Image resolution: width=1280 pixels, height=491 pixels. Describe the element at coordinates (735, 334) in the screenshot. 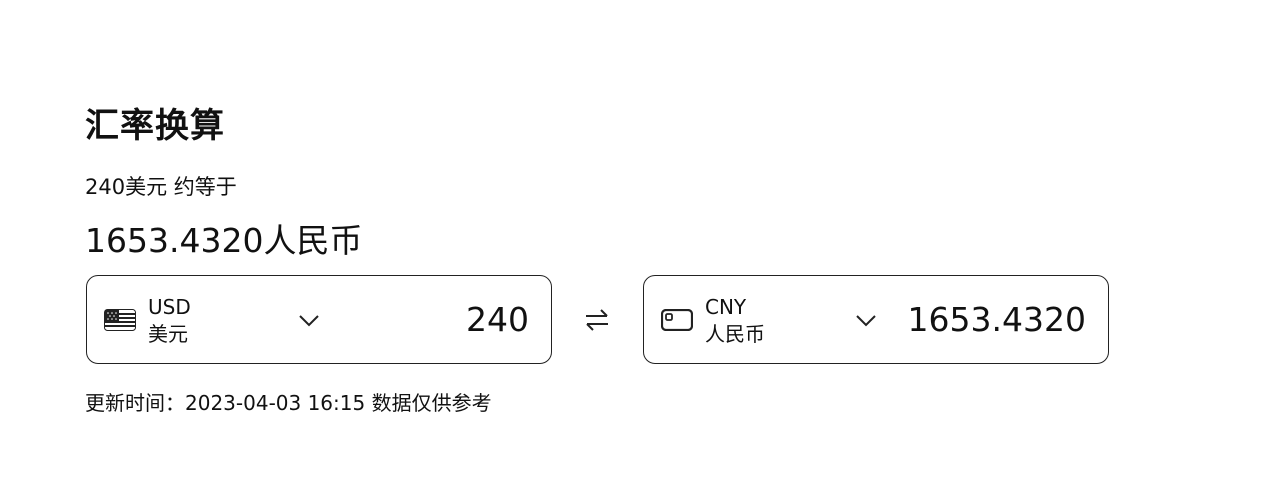

I see `to-currency-name: 人民币` at that location.